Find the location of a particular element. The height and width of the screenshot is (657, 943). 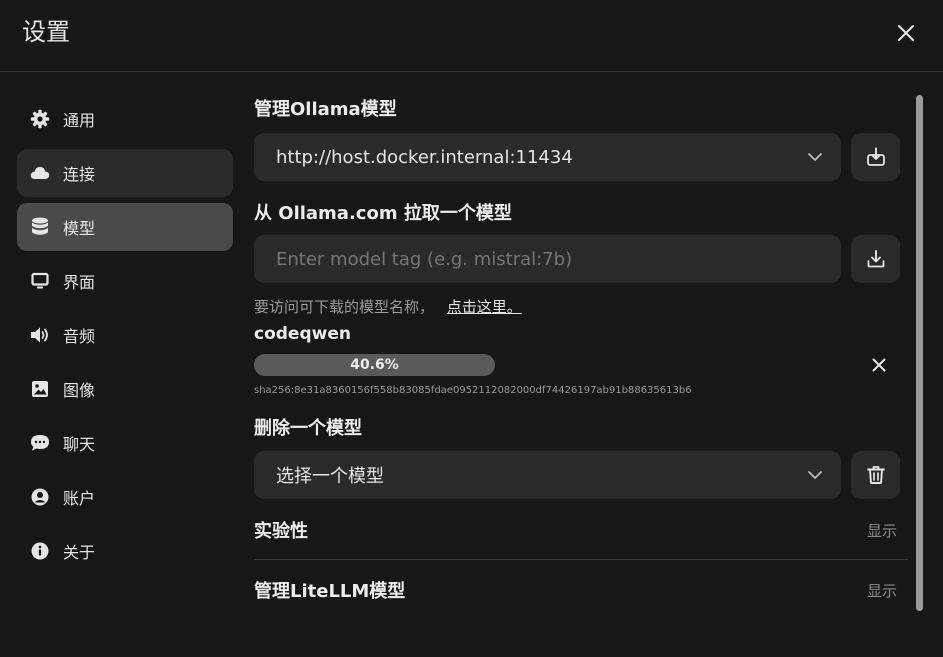

manage-ollama-title: 管理Ollama模型 is located at coordinates (325, 109).